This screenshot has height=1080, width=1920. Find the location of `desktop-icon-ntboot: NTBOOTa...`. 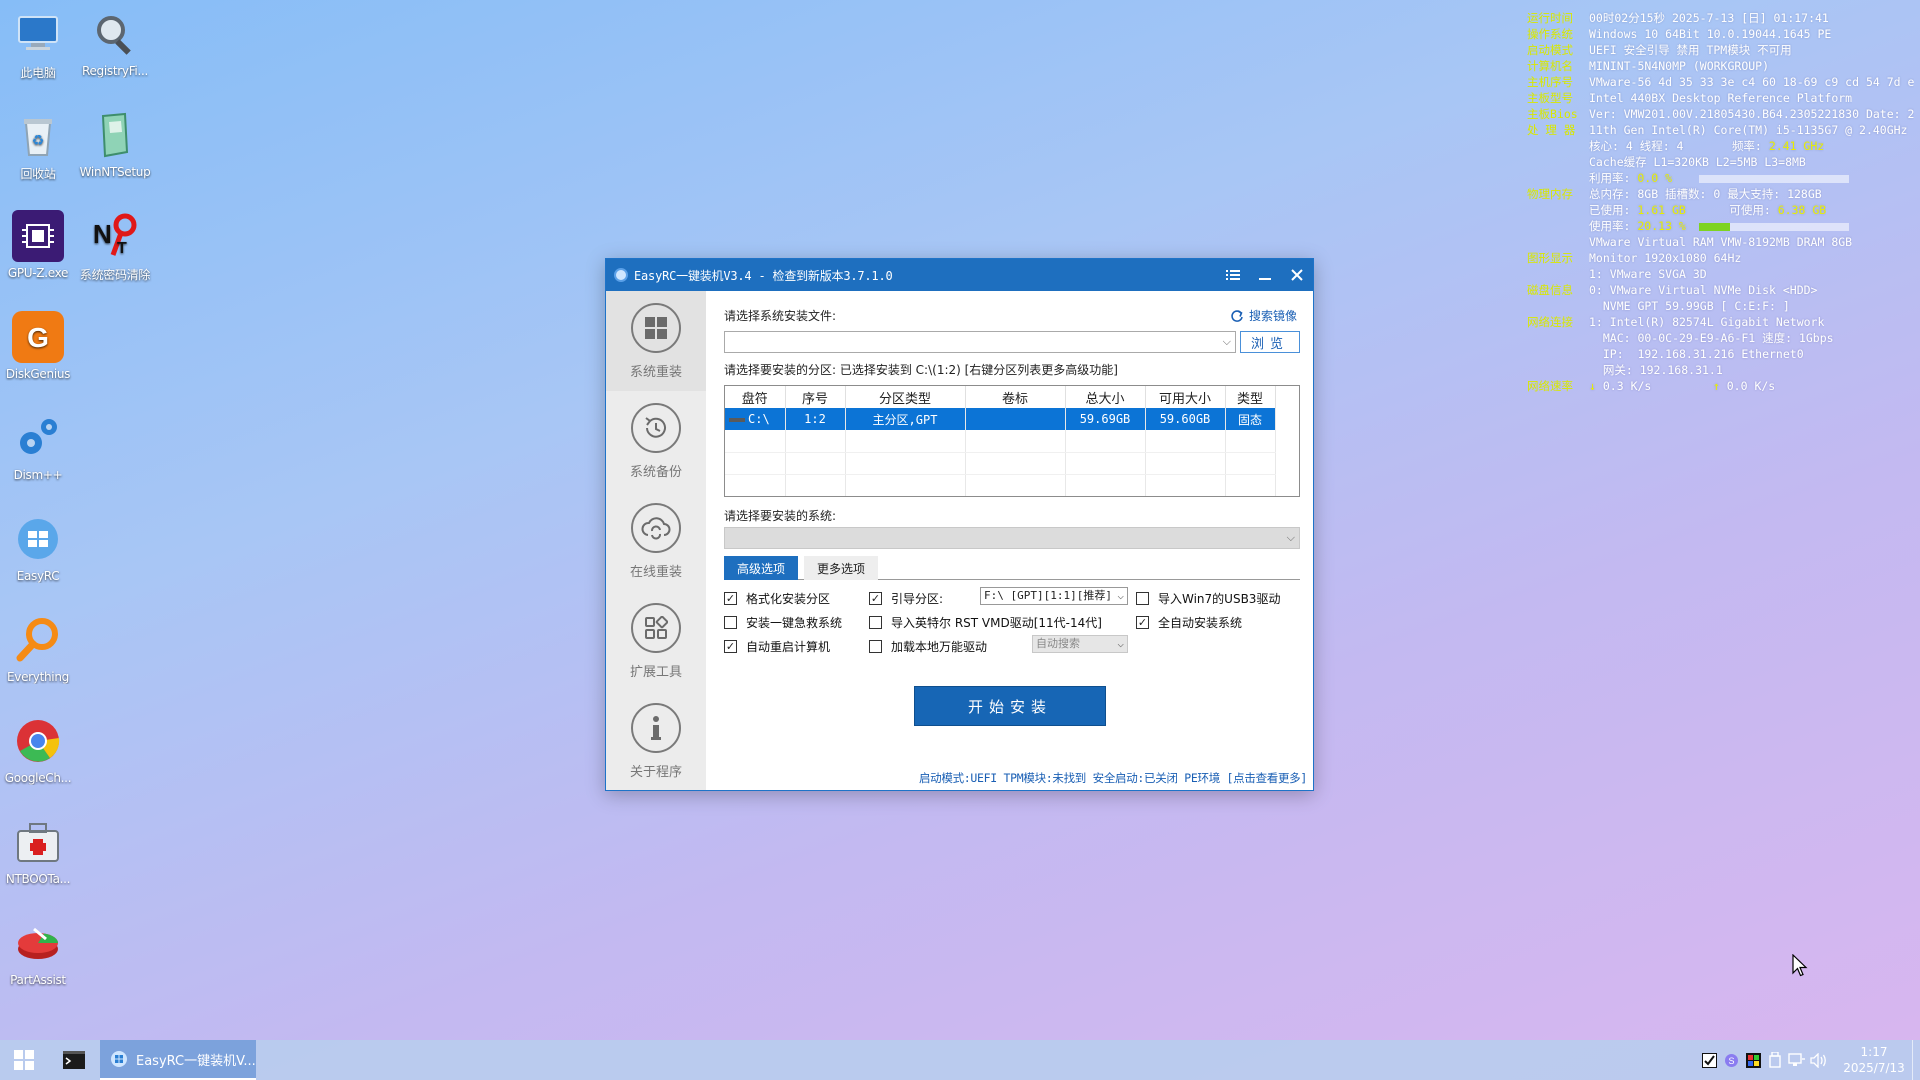

desktop-icon-ntboot: NTBOOTa... is located at coordinates (41, 851).